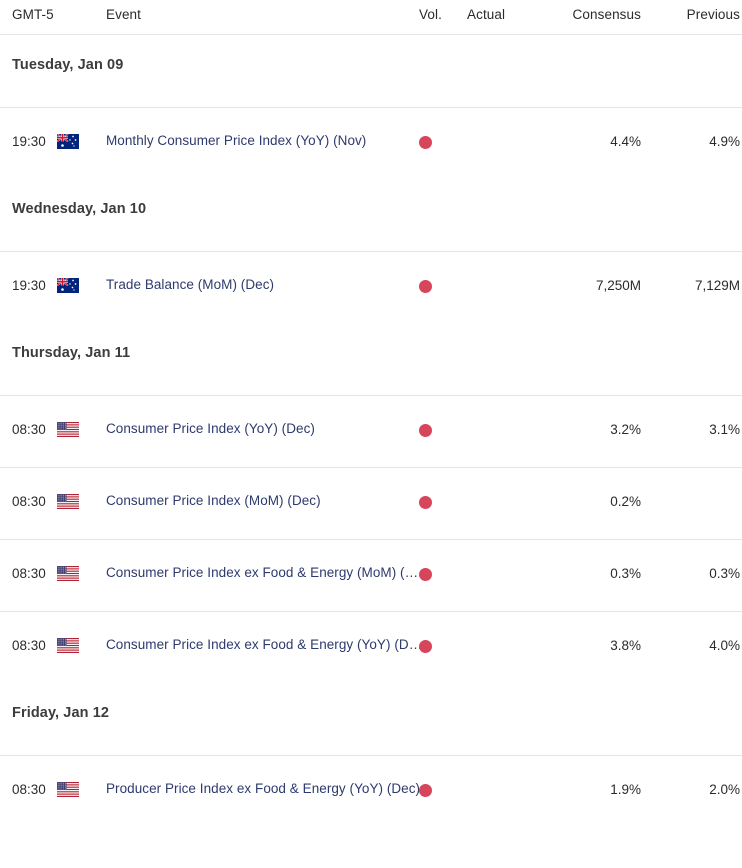 This screenshot has height=868, width=742. Describe the element at coordinates (33, 14) in the screenshot. I see `timezone-header: GMT-5` at that location.